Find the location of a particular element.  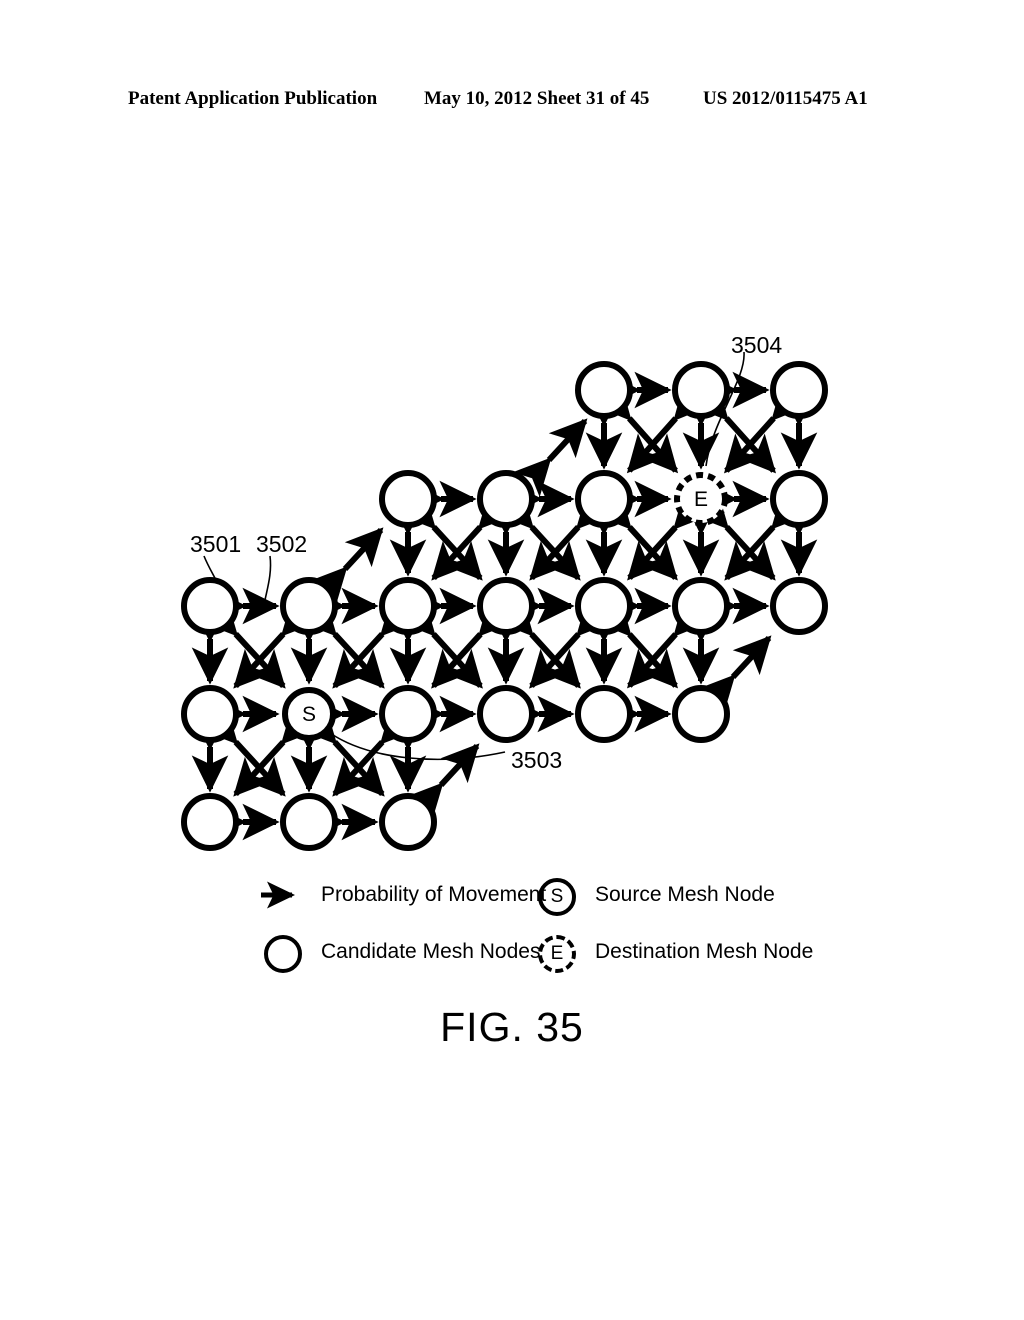

circle-solid-icon is located at coordinates (281, 952).